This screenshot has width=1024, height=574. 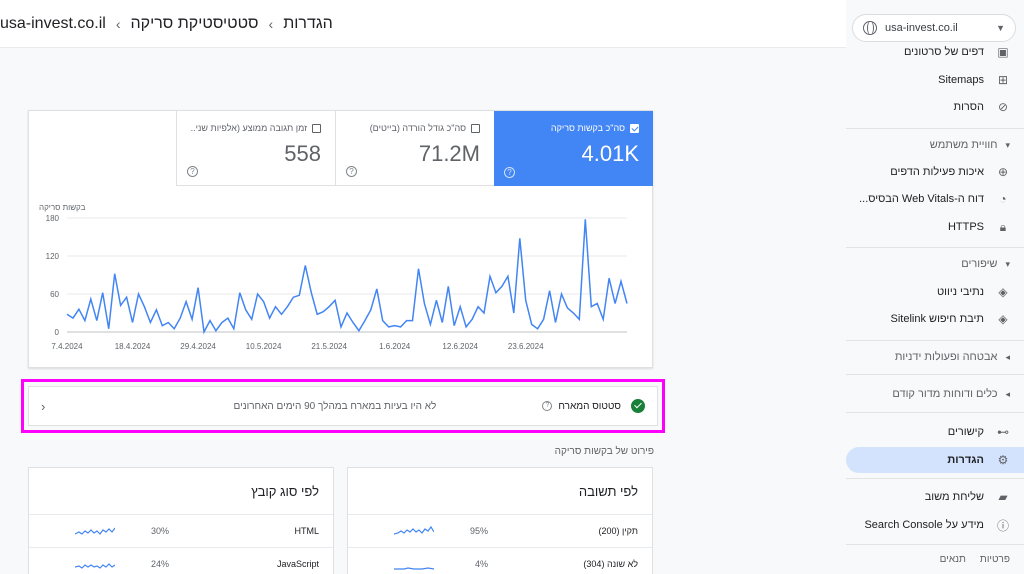 What do you see at coordinates (62, 207) in the screenshot?
I see `y-axis-label: בקשות סריקה` at bounding box center [62, 207].